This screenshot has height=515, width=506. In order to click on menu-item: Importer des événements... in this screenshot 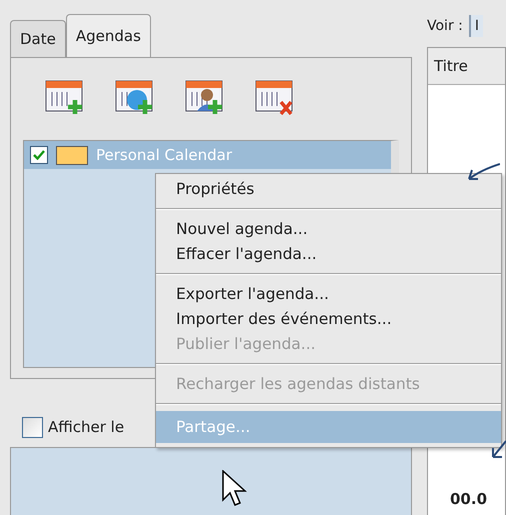, I will do `click(328, 318)`.